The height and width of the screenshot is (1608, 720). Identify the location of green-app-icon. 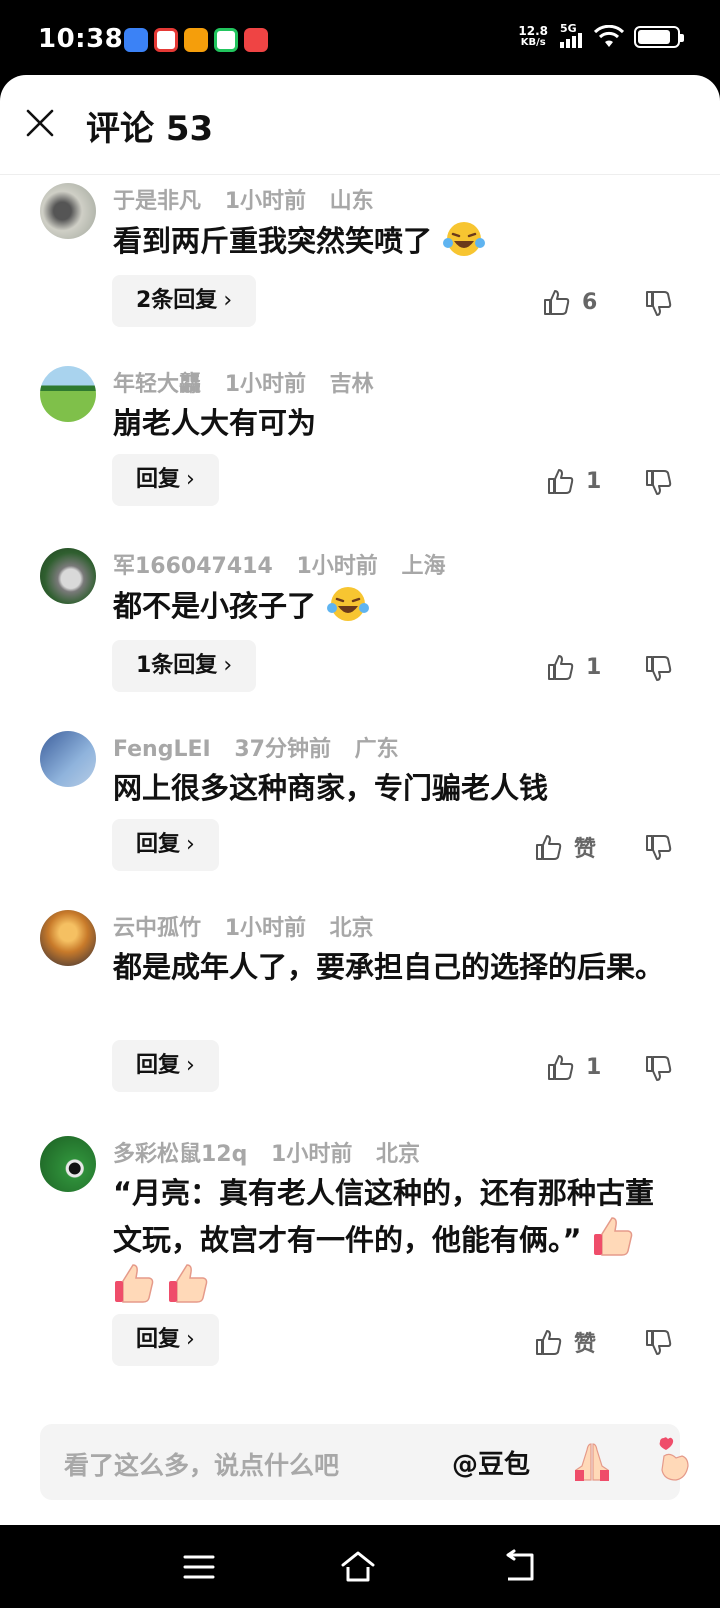
(226, 40).